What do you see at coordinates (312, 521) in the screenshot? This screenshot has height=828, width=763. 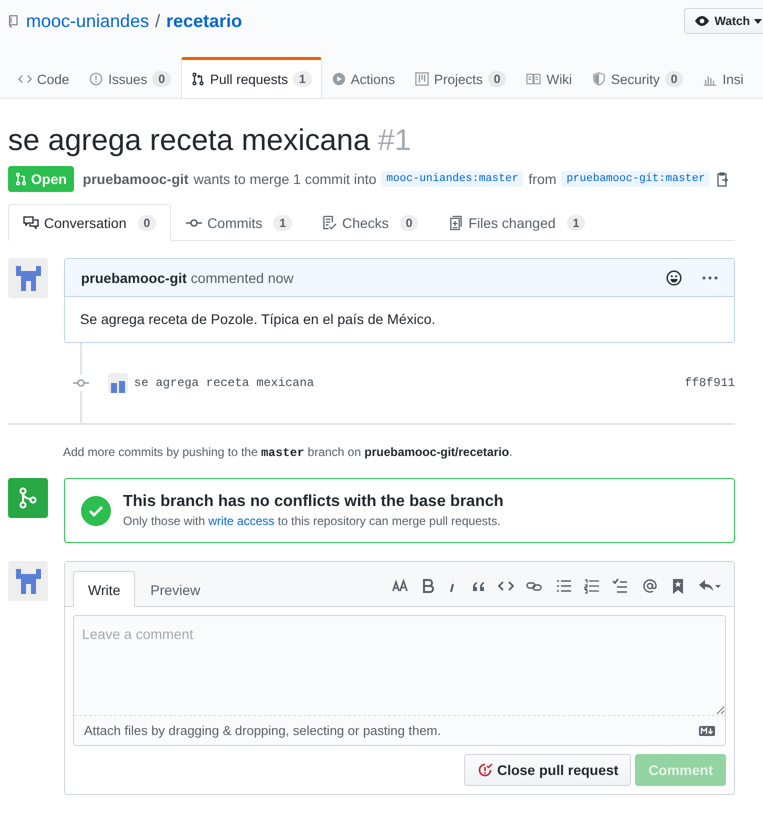 I see `merge-status-text: Only those with write access to this repository can merge pull requests.` at bounding box center [312, 521].